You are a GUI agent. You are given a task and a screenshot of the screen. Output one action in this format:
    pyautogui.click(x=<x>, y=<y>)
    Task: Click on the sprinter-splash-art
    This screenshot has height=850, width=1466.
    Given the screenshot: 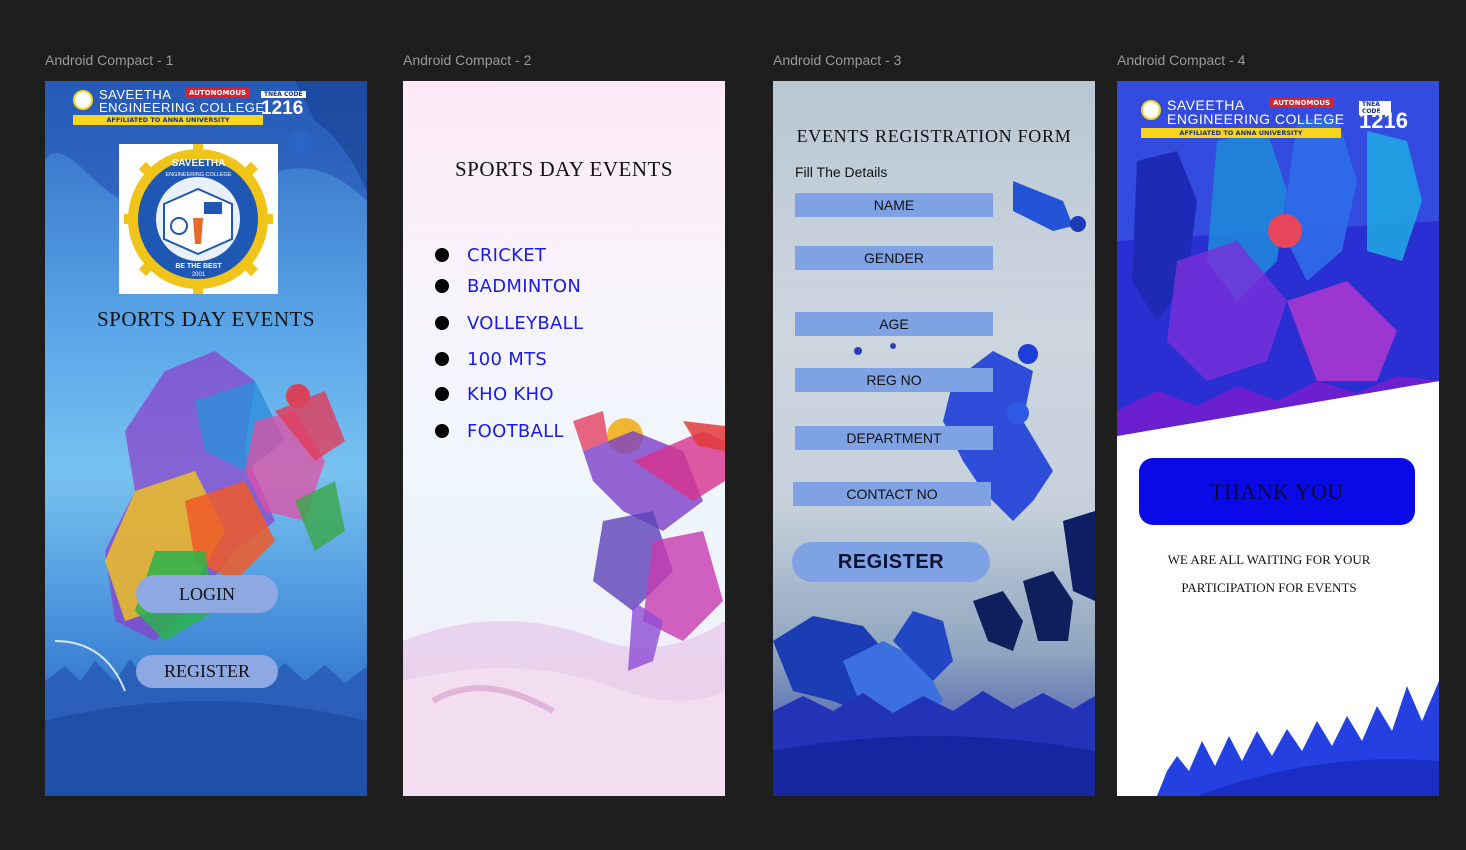 What is the action you would take?
    pyautogui.click(x=564, y=603)
    